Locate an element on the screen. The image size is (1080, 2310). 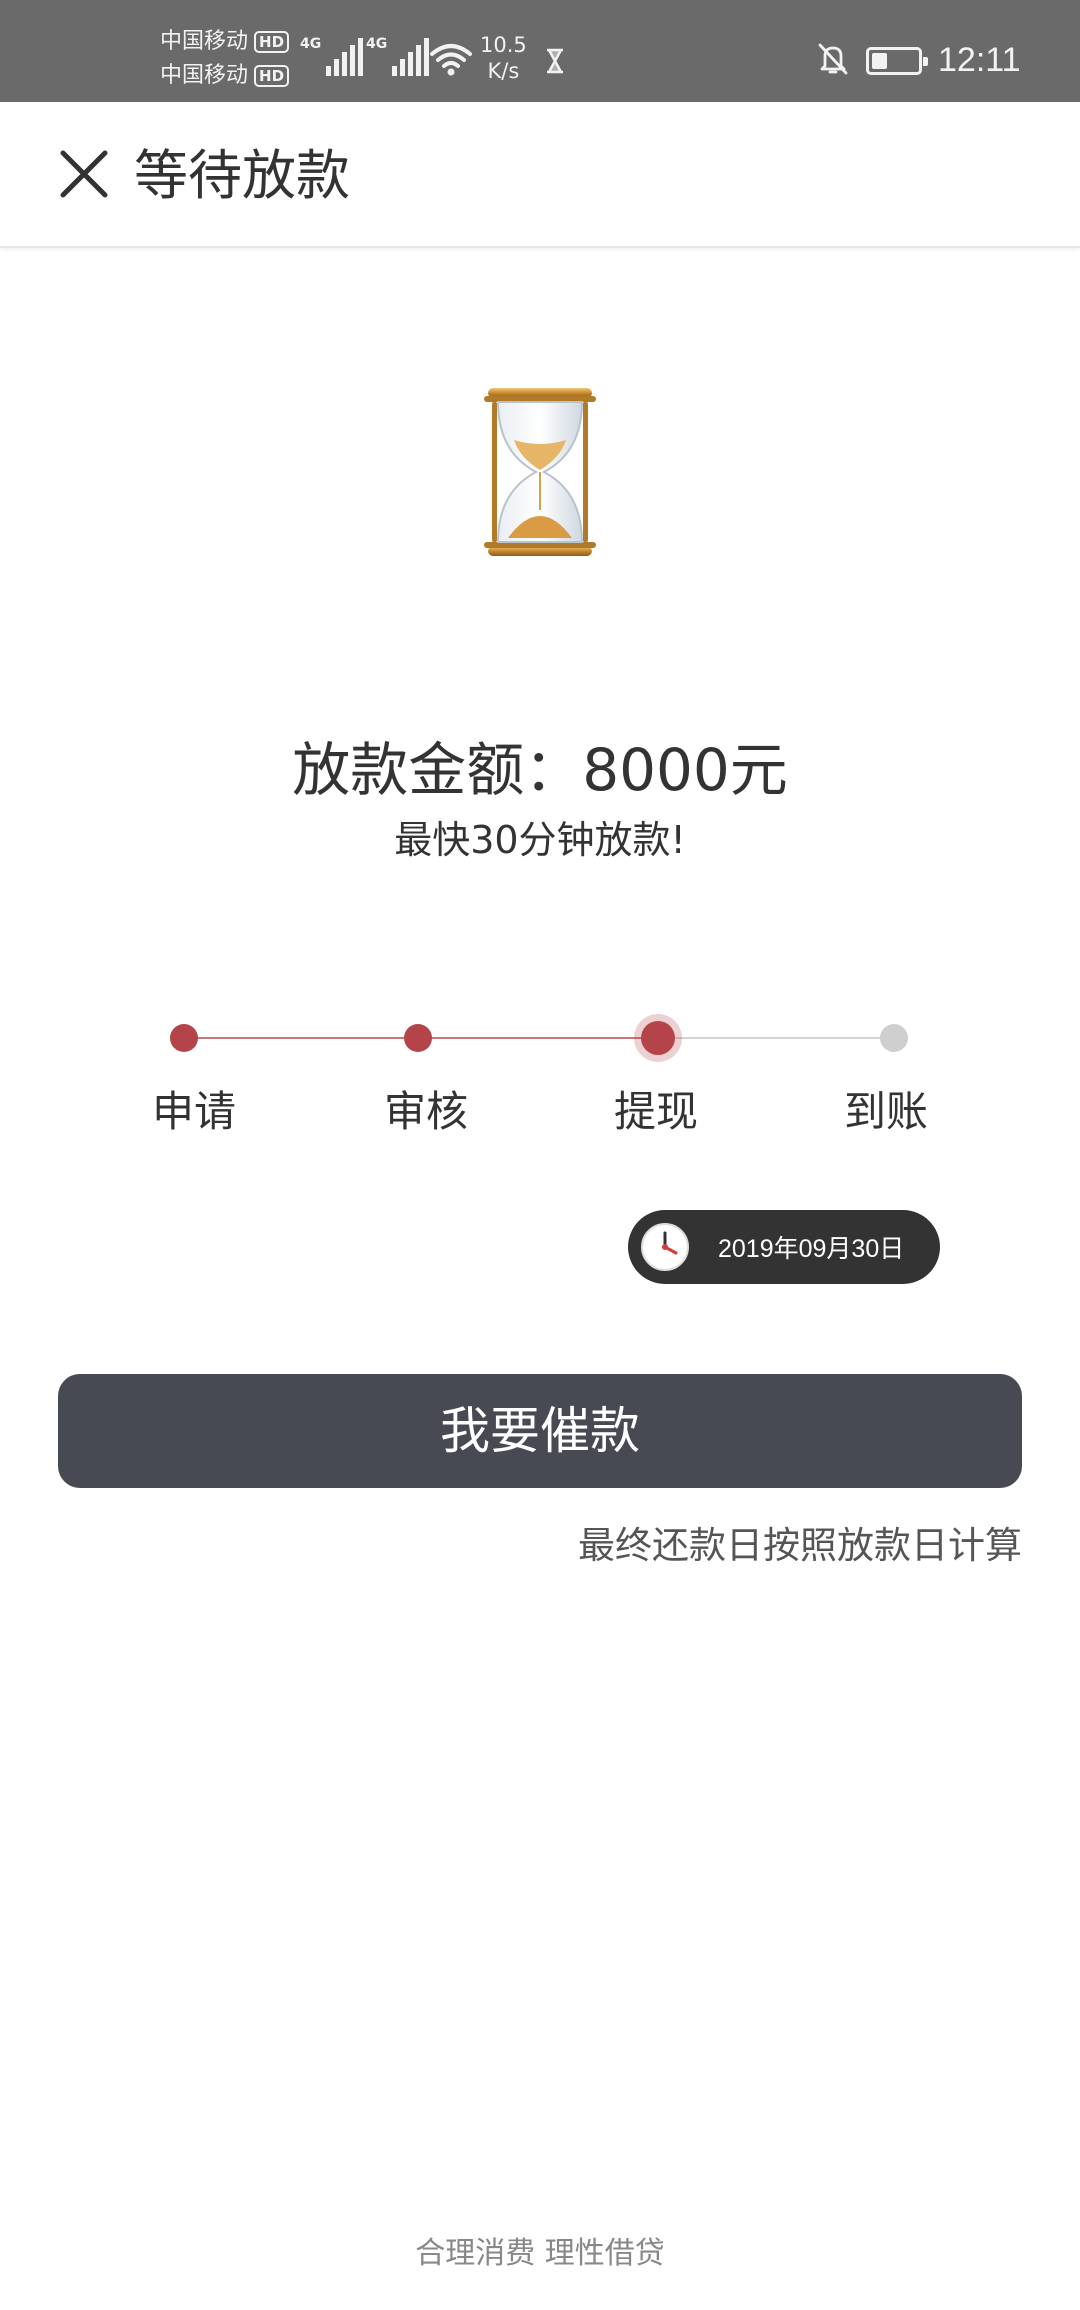
close-icon is located at coordinates (84, 174).